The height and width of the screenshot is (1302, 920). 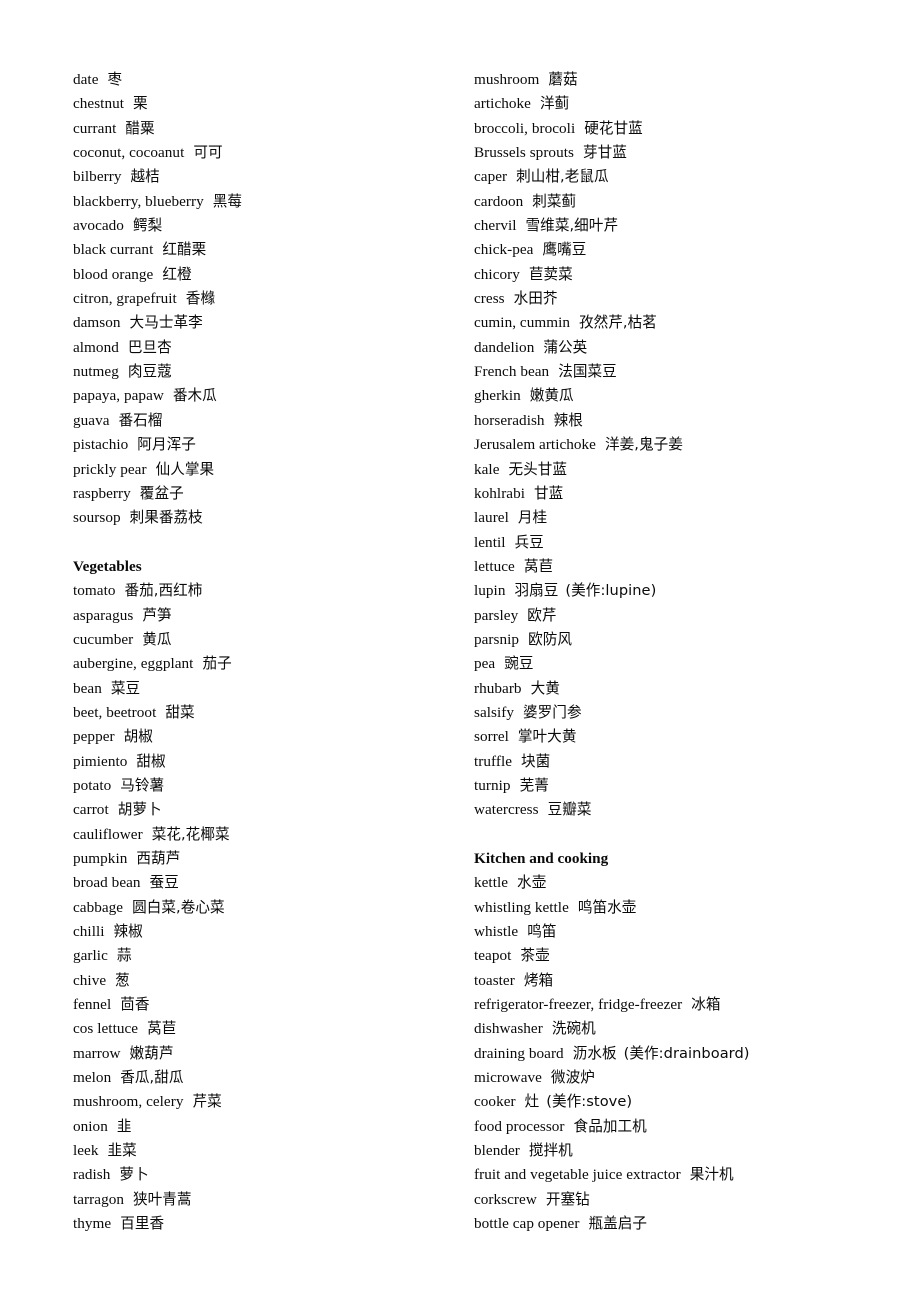 I want to click on glossary-entry: mushroom 蘑菇, so click(x=668, y=80).